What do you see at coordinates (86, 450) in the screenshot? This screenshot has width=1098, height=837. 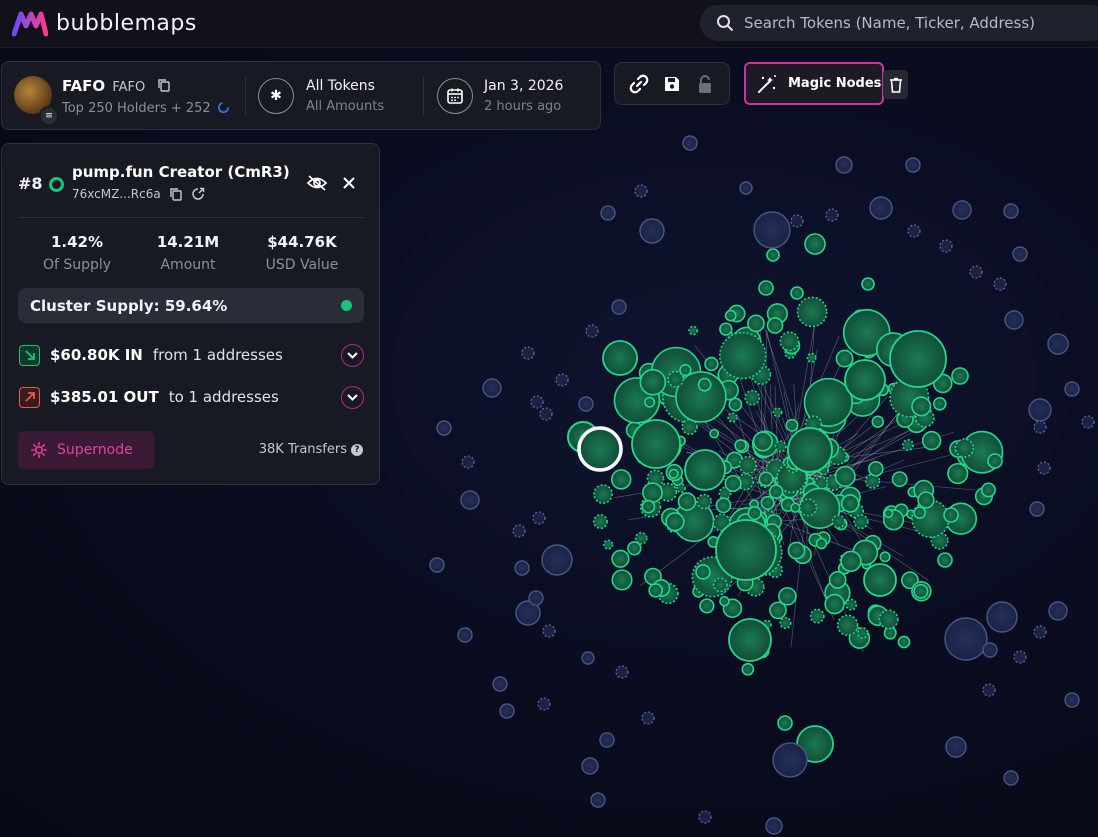 I see `supernode-button: Supernode` at bounding box center [86, 450].